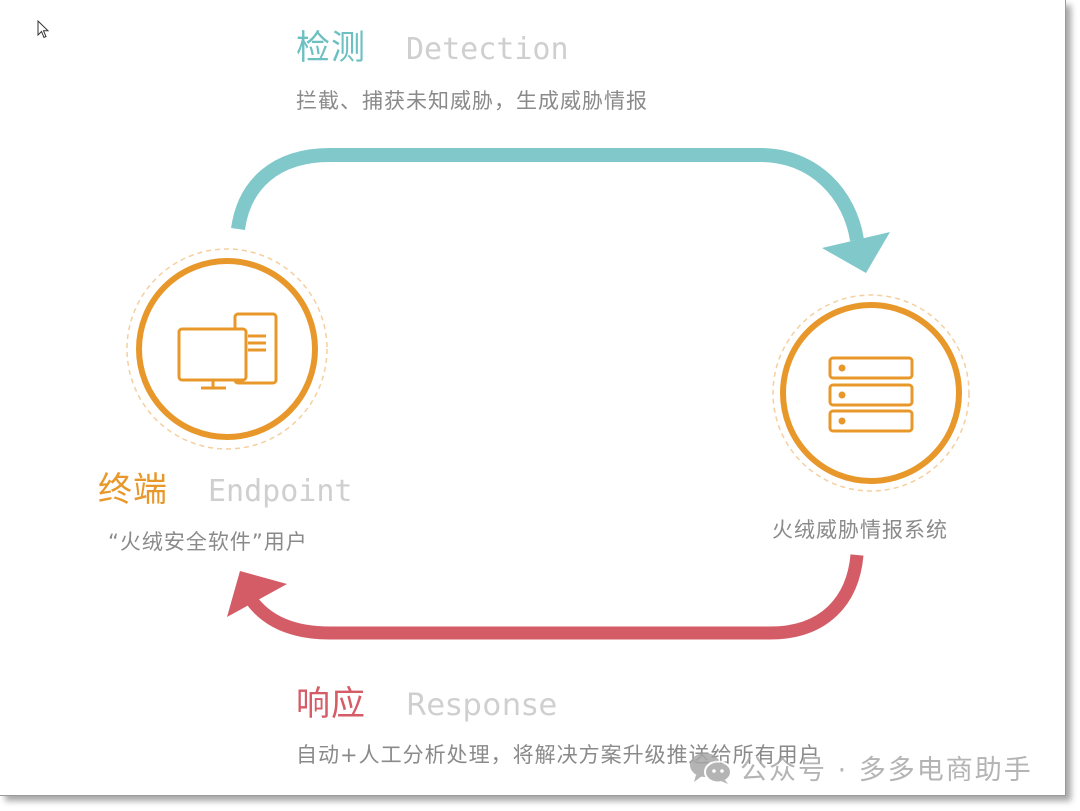 The image size is (1080, 811). Describe the element at coordinates (227, 349) in the screenshot. I see `endpoint-node` at that location.